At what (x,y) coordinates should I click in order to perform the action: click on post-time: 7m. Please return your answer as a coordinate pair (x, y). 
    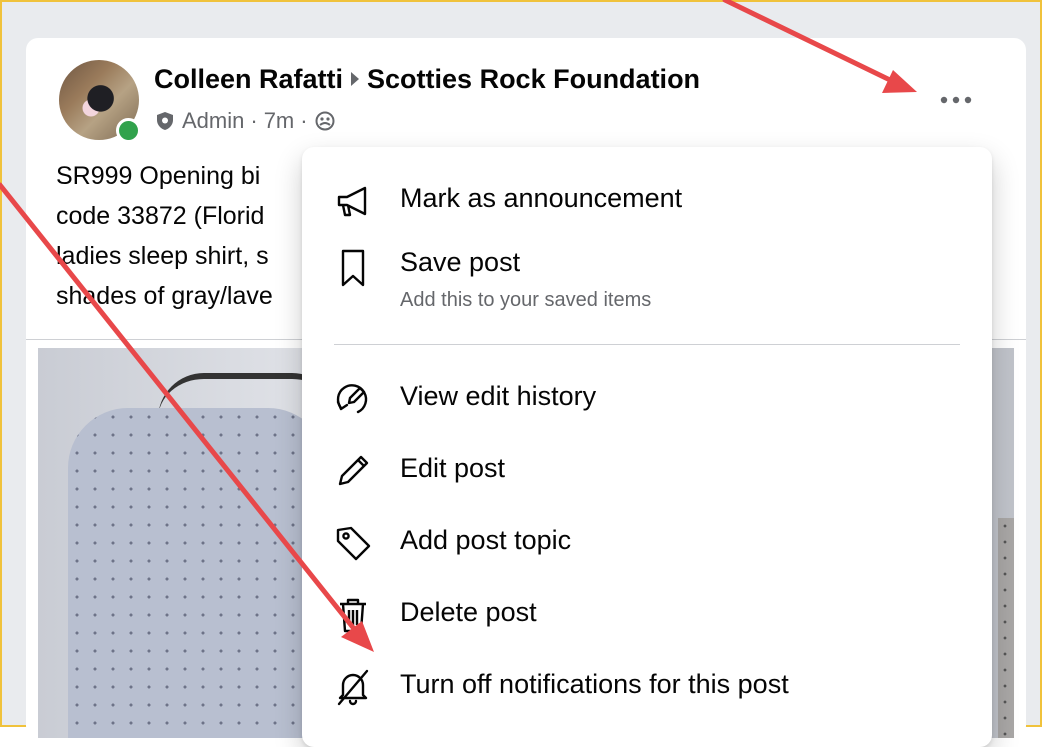
    Looking at the image, I should click on (279, 121).